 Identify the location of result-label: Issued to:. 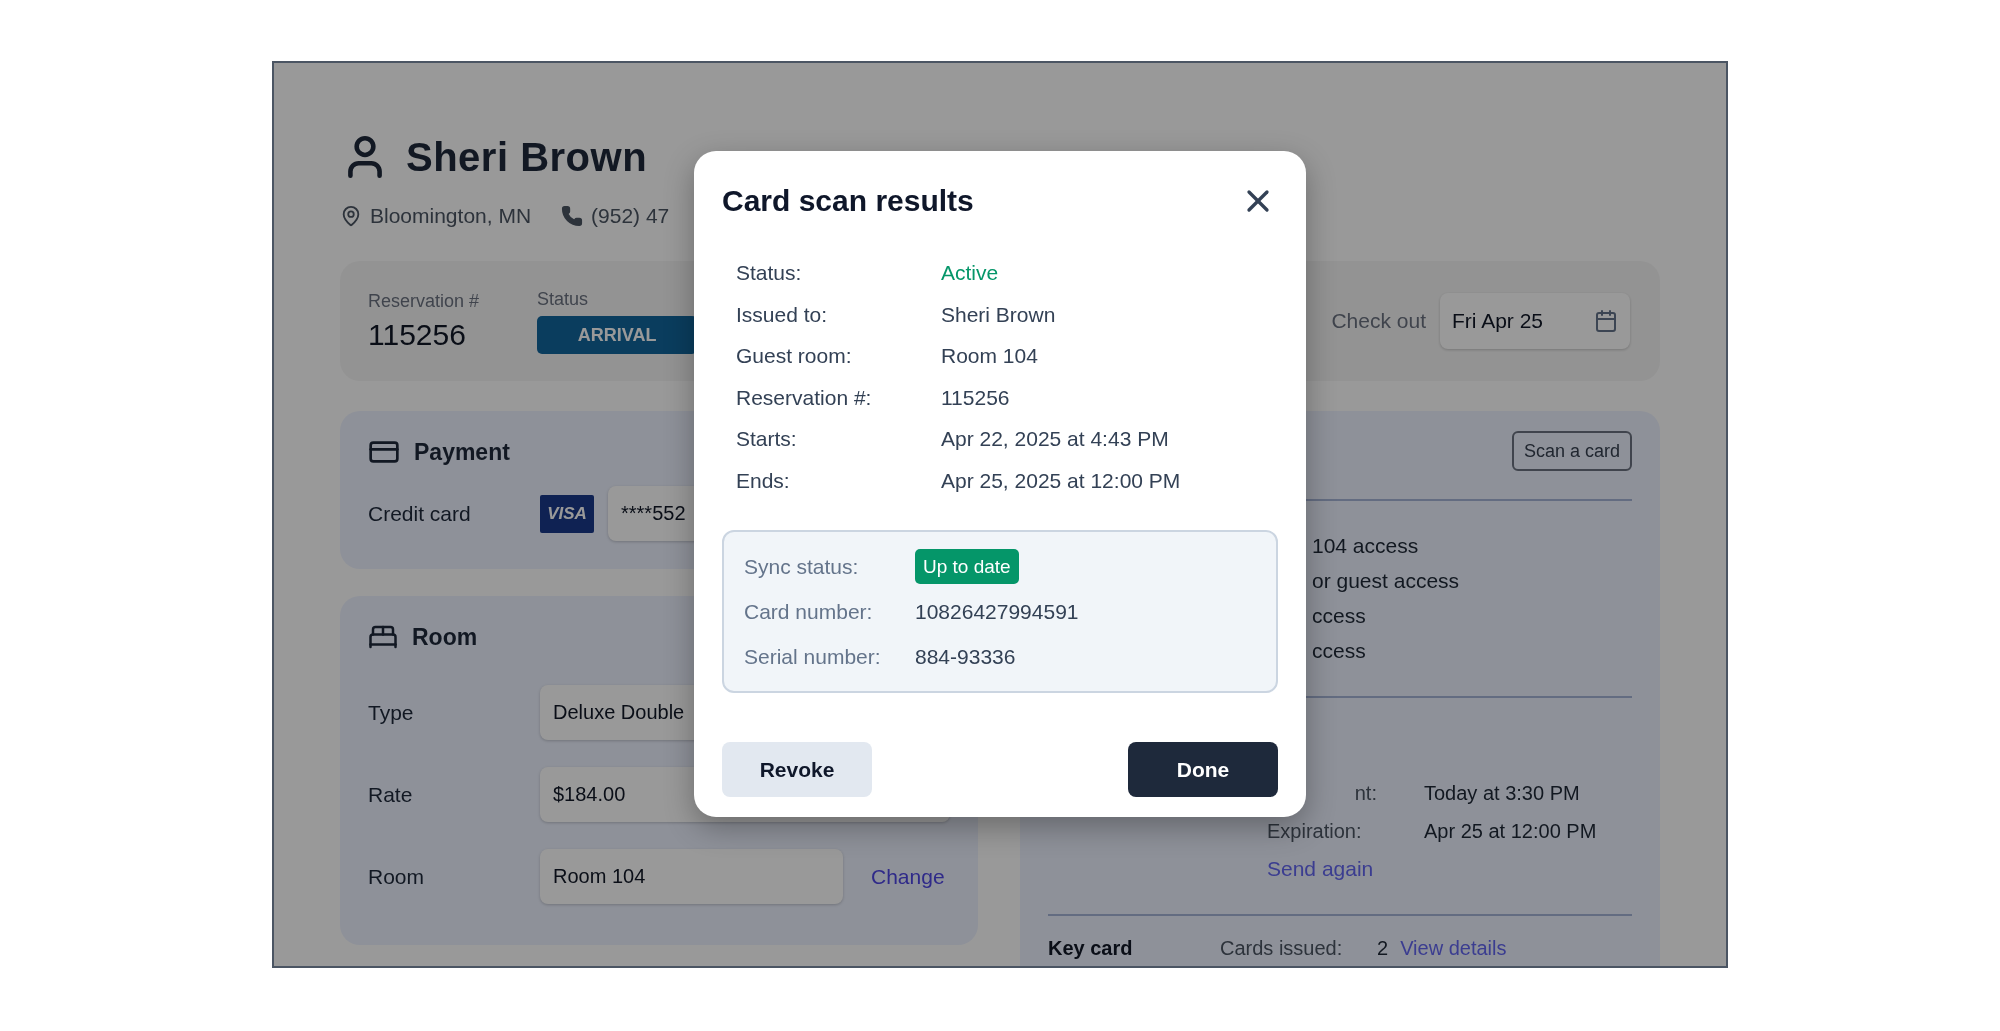
(782, 314).